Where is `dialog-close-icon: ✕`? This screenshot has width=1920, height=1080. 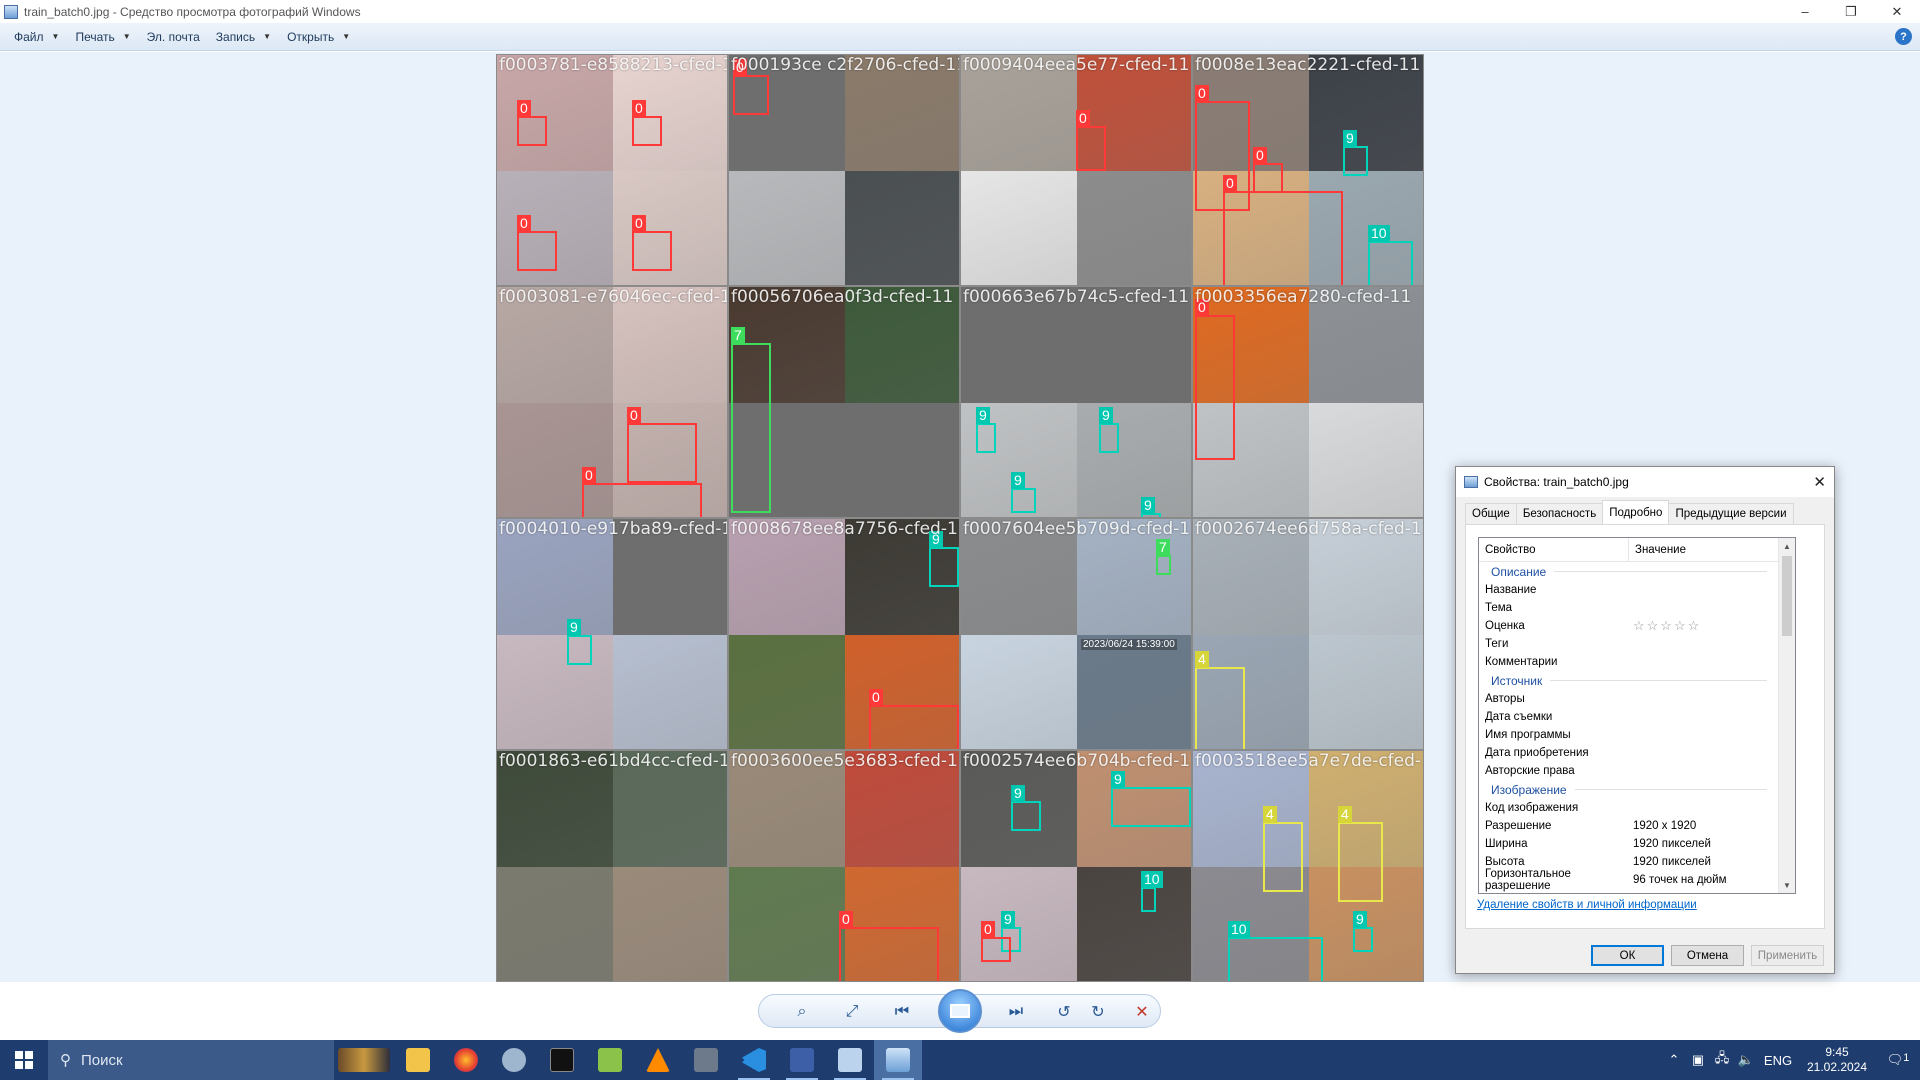
dialog-close-icon: ✕ is located at coordinates (1819, 482).